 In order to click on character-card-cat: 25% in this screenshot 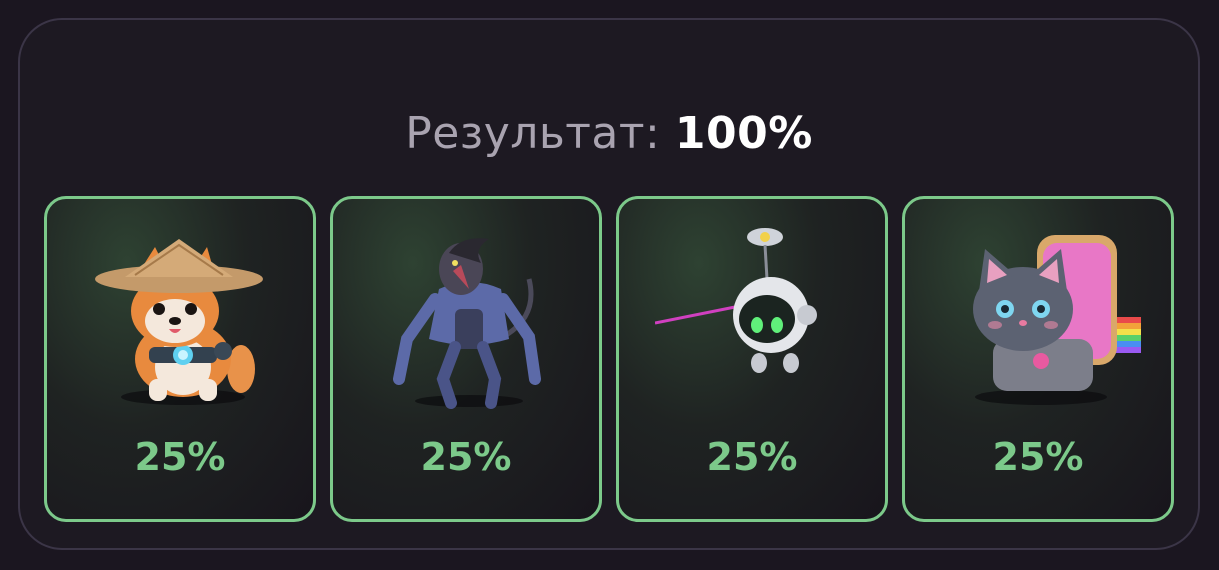, I will do `click(1038, 359)`.